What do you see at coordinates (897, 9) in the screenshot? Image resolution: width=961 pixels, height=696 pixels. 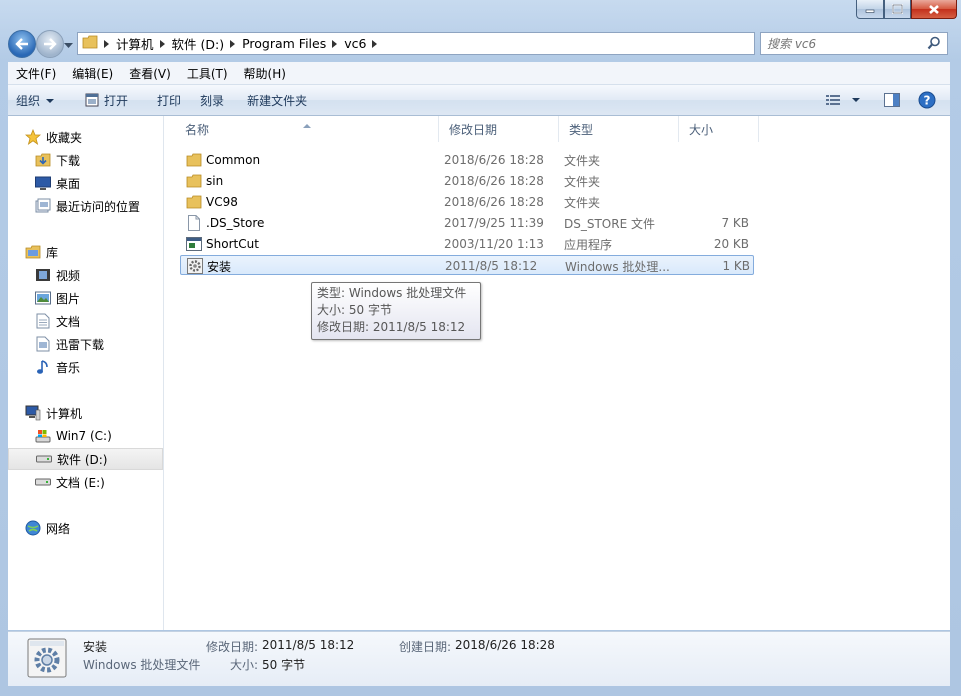 I see `maximize-button` at bounding box center [897, 9].